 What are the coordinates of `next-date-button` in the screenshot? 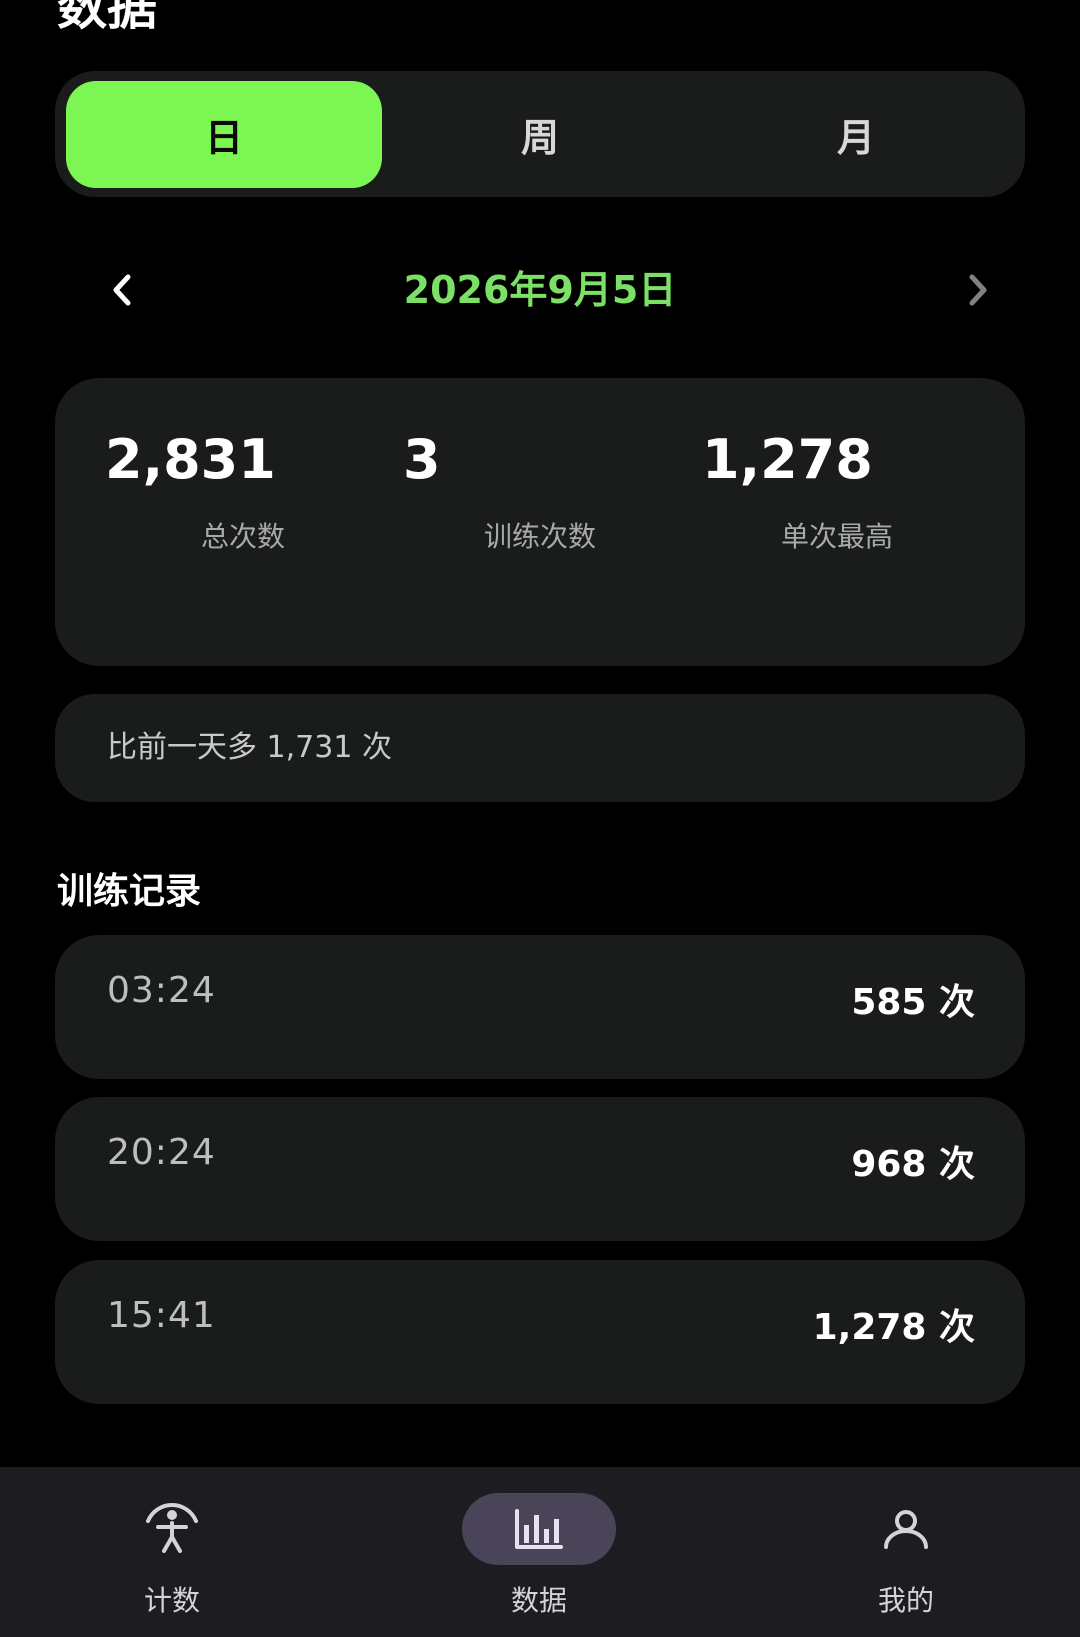 It's located at (978, 290).